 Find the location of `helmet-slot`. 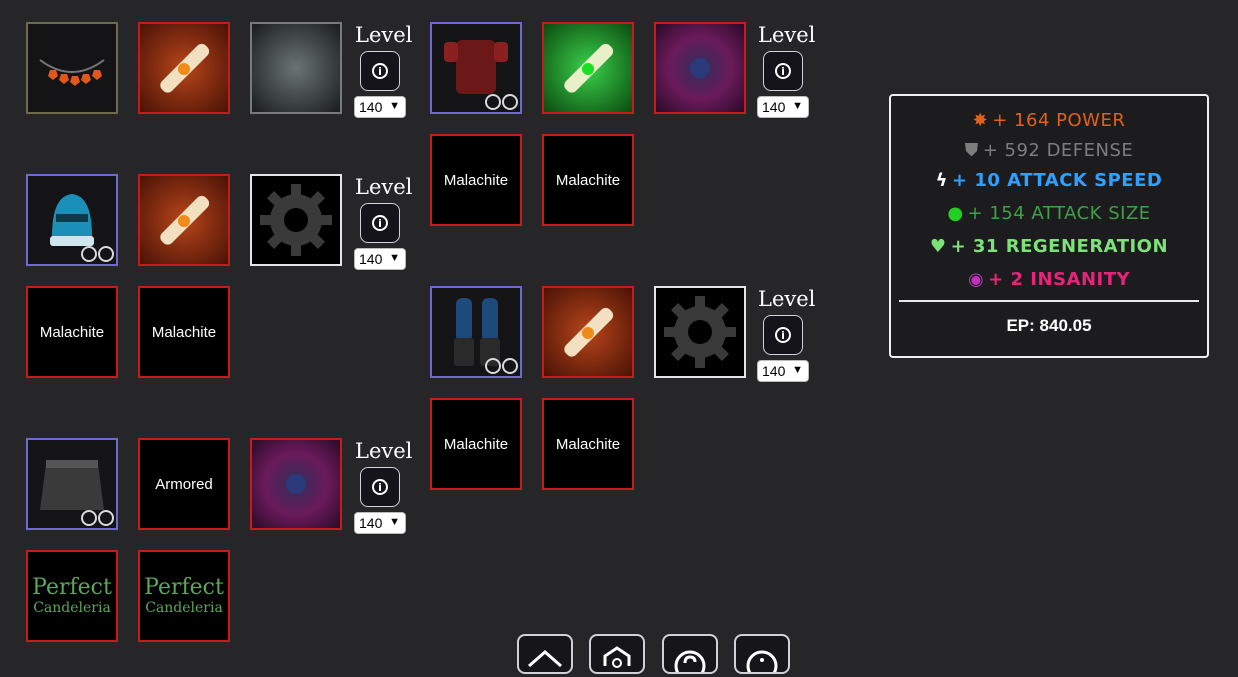

helmet-slot is located at coordinates (72, 220).